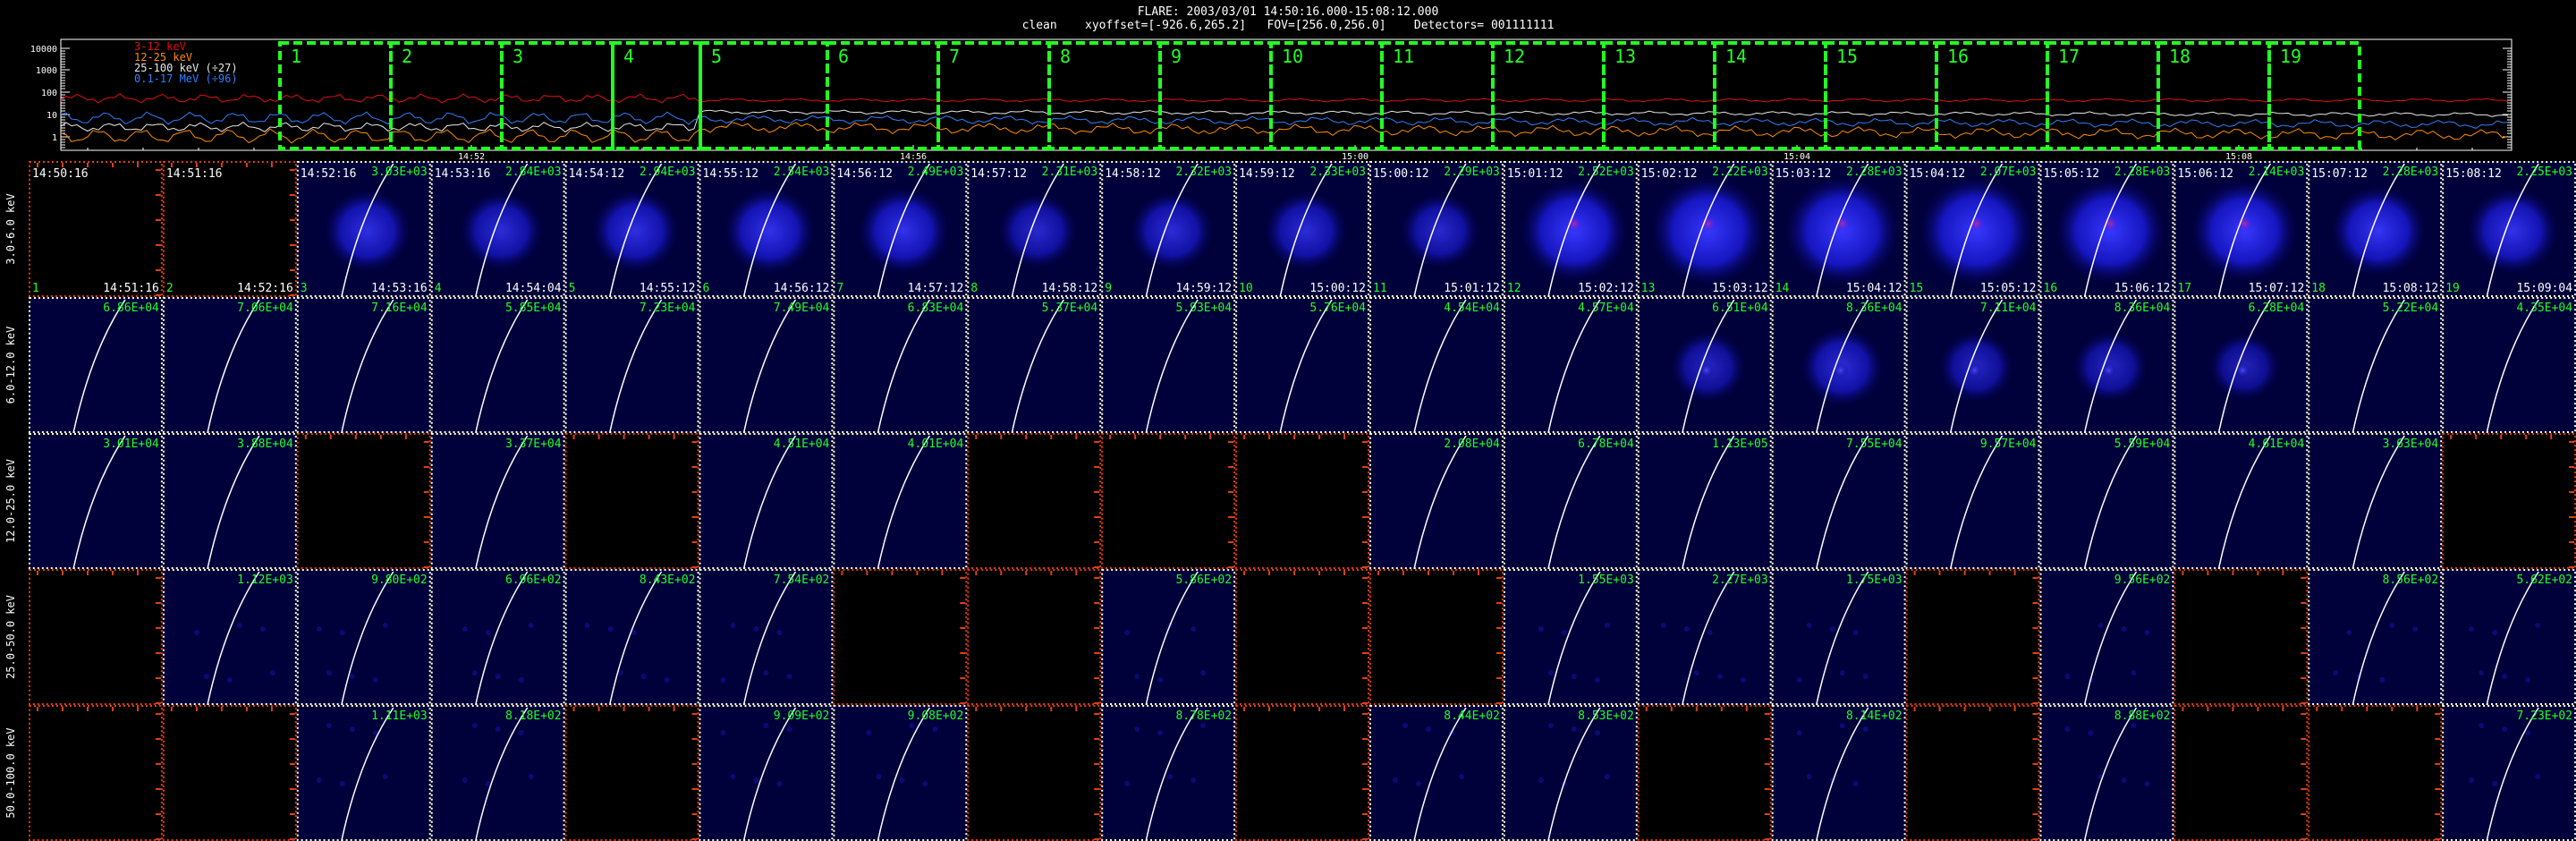  What do you see at coordinates (363, 773) in the screenshot?
I see `image-cell: 1.11E+03` at bounding box center [363, 773].